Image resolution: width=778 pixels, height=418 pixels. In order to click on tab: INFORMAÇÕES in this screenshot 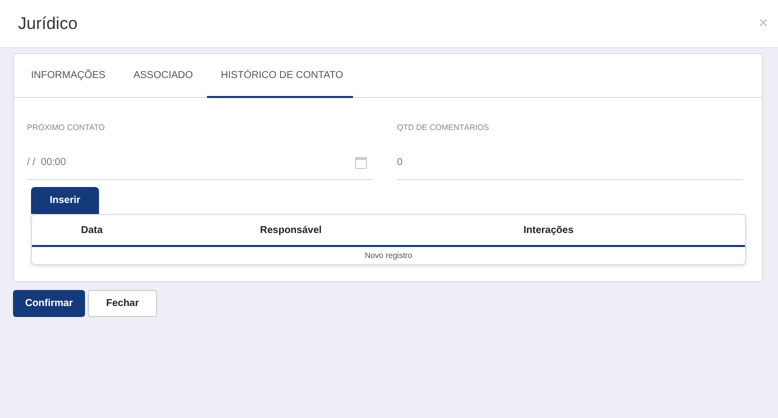, I will do `click(68, 76)`.